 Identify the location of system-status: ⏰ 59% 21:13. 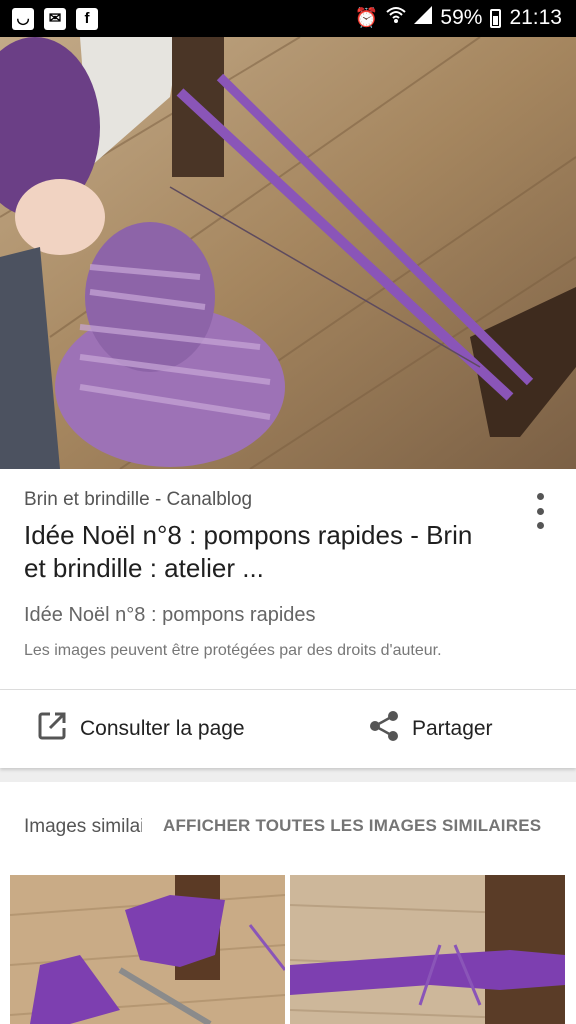
(458, 18).